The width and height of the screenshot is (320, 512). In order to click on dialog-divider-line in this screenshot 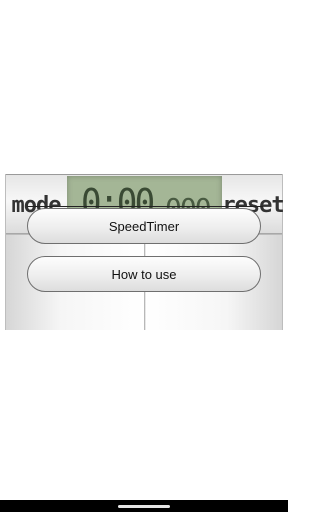, I will do `click(145, 206)`.